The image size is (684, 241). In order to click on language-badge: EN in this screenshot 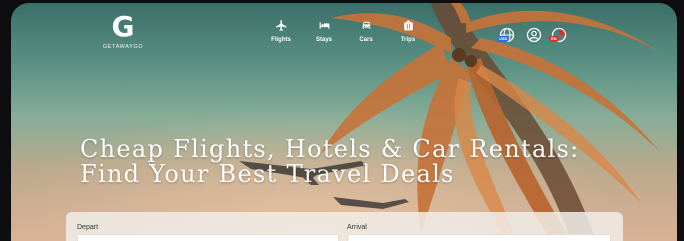, I will do `click(554, 39)`.